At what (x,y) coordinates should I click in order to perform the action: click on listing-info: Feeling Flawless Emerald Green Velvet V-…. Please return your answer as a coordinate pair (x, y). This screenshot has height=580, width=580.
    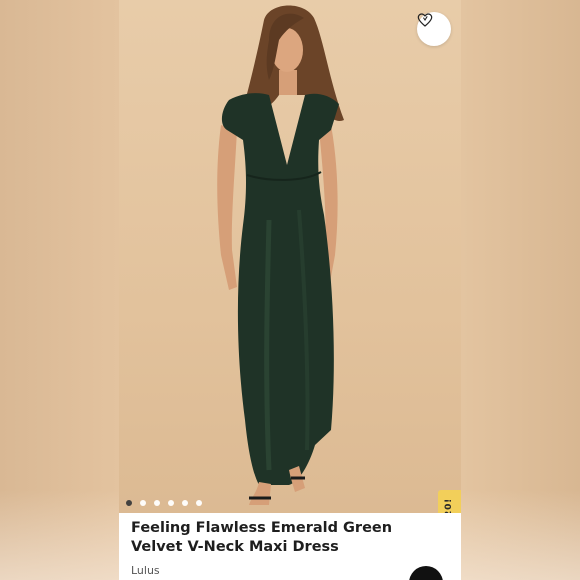
    Looking at the image, I should click on (290, 546).